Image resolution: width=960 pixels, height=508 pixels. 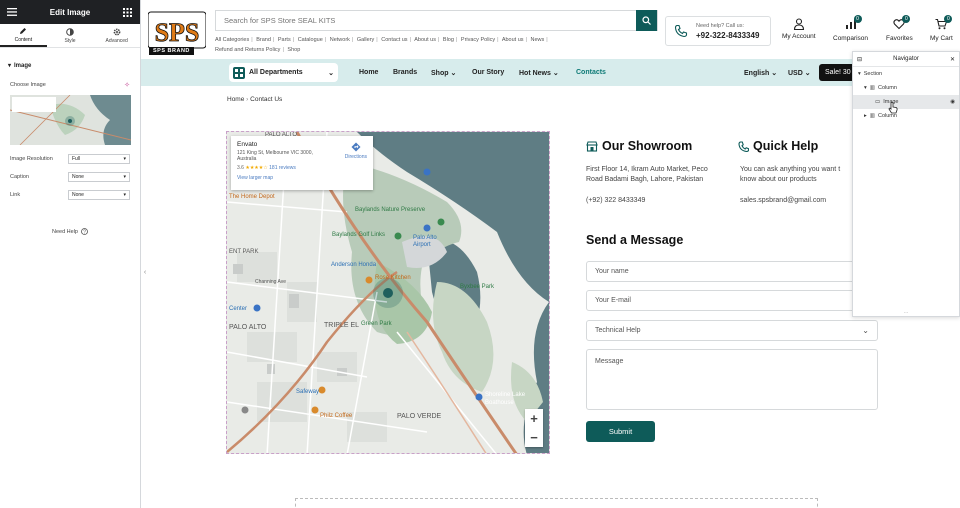 What do you see at coordinates (310, 40) in the screenshot?
I see `top-link: Catalogue` at bounding box center [310, 40].